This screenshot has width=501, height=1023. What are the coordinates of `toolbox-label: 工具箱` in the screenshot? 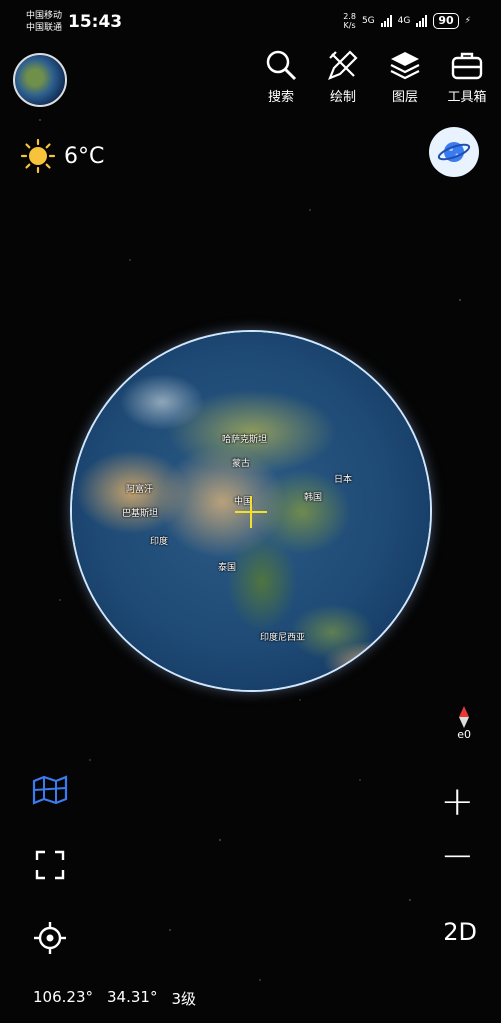 It's located at (467, 97).